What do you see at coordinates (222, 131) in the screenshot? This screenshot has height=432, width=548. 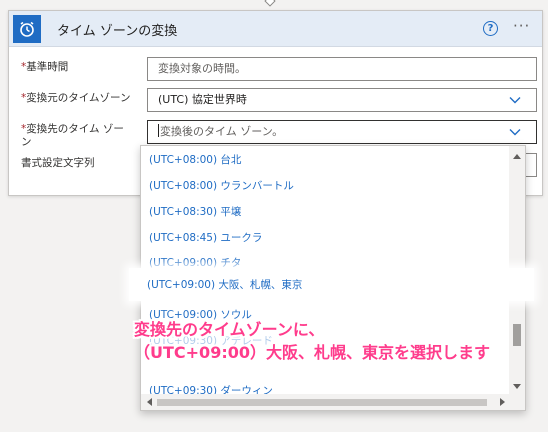 I see `destination-timezone-placeholder: 変換後のタイム ゾーン。` at bounding box center [222, 131].